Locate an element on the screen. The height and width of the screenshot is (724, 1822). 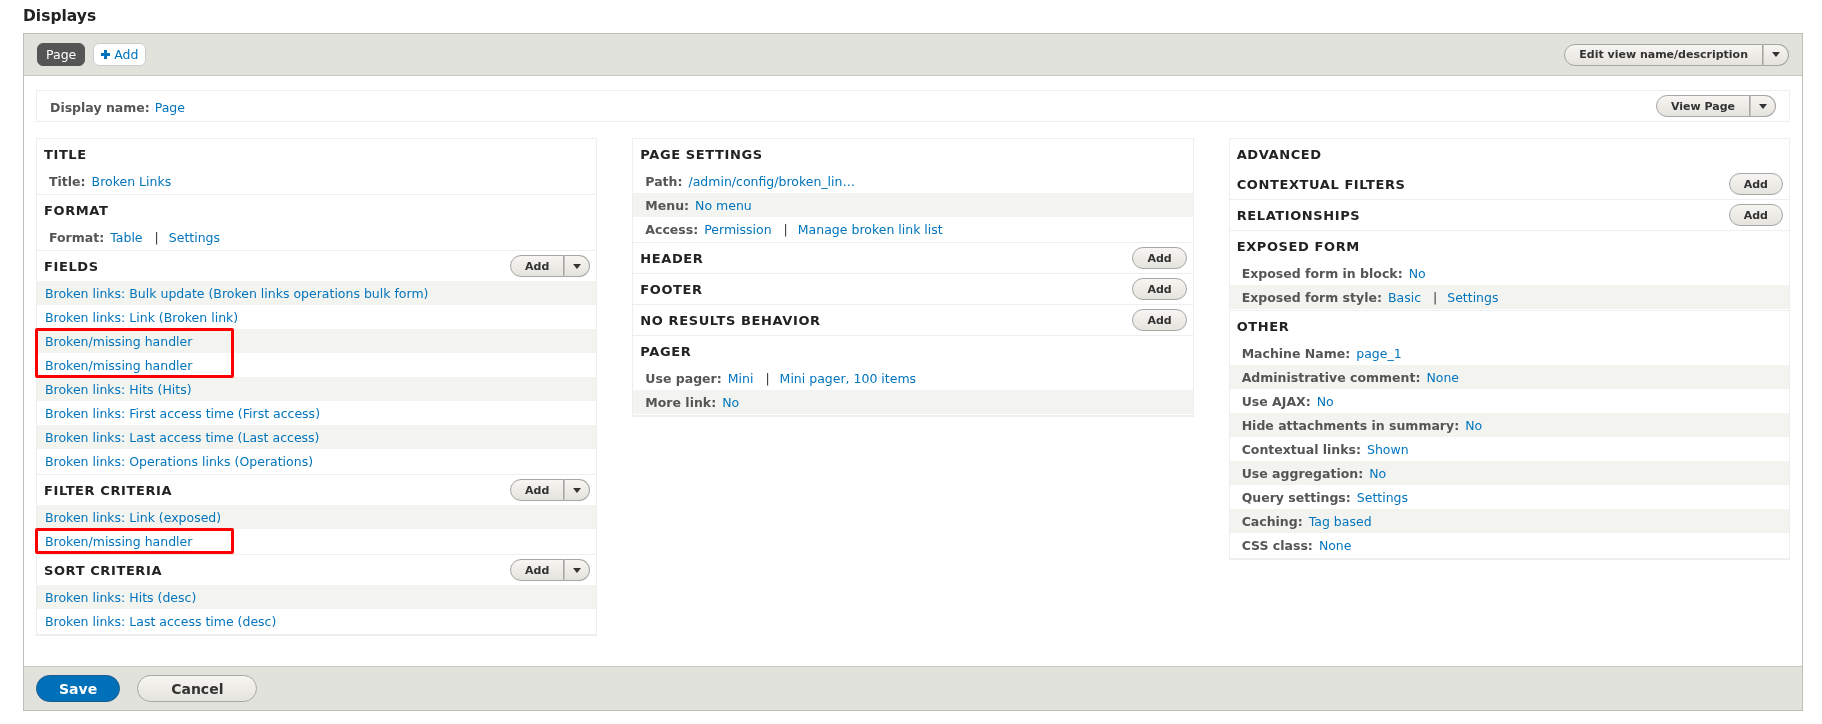
handler-link: Broken links: Hits (desc) is located at coordinates (121, 597).